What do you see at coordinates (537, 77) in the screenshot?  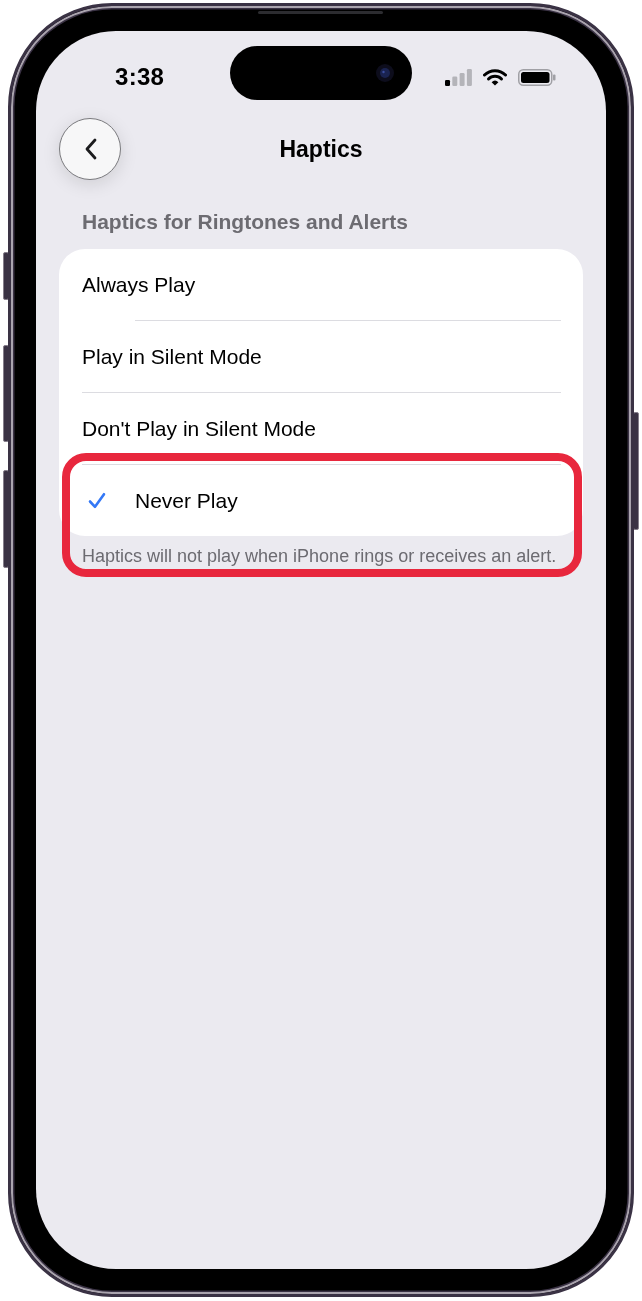 I see `battery-icon` at bounding box center [537, 77].